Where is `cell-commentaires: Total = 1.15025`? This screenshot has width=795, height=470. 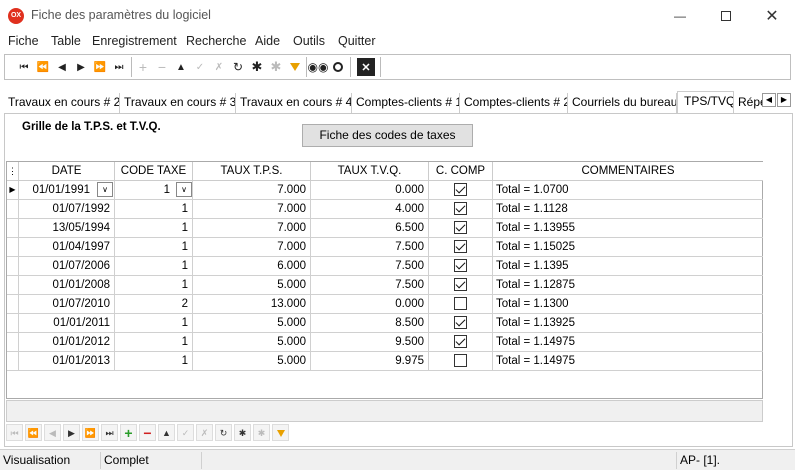 cell-commentaires: Total = 1.15025 is located at coordinates (628, 247).